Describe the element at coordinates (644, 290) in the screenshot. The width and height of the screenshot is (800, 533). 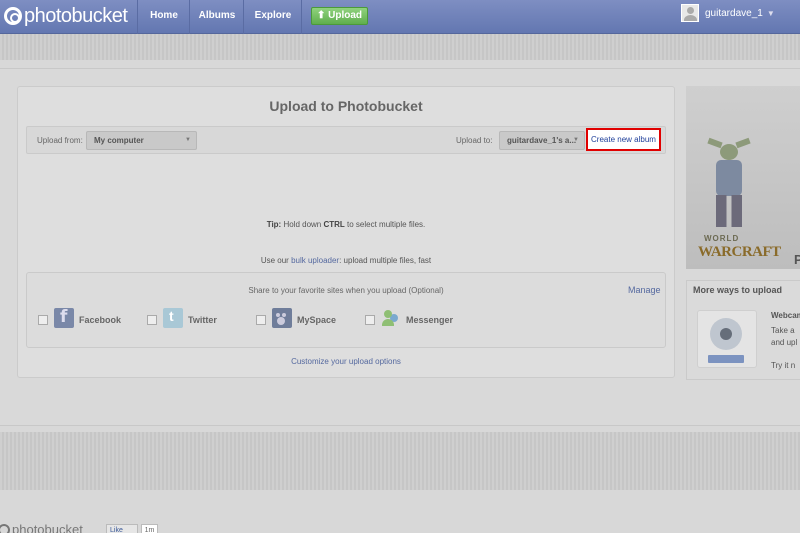
I see `manage-link: Manage` at that location.